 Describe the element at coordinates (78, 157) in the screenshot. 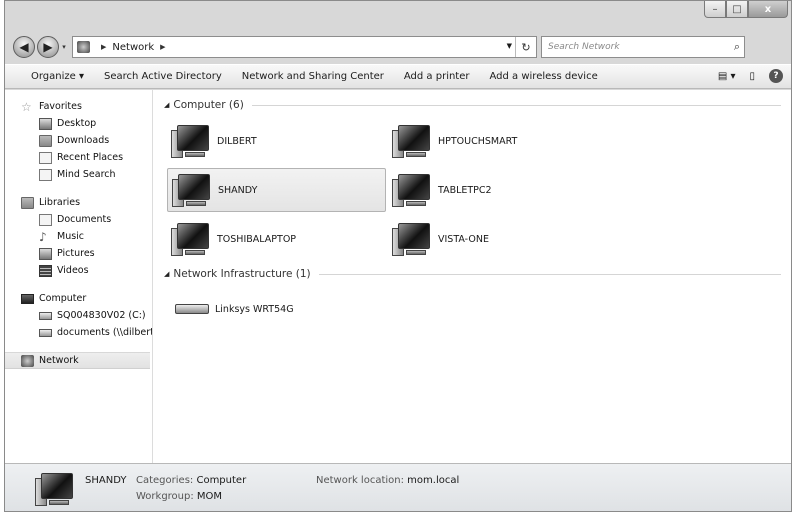

I see `nav-recent-places: Recent Places` at that location.